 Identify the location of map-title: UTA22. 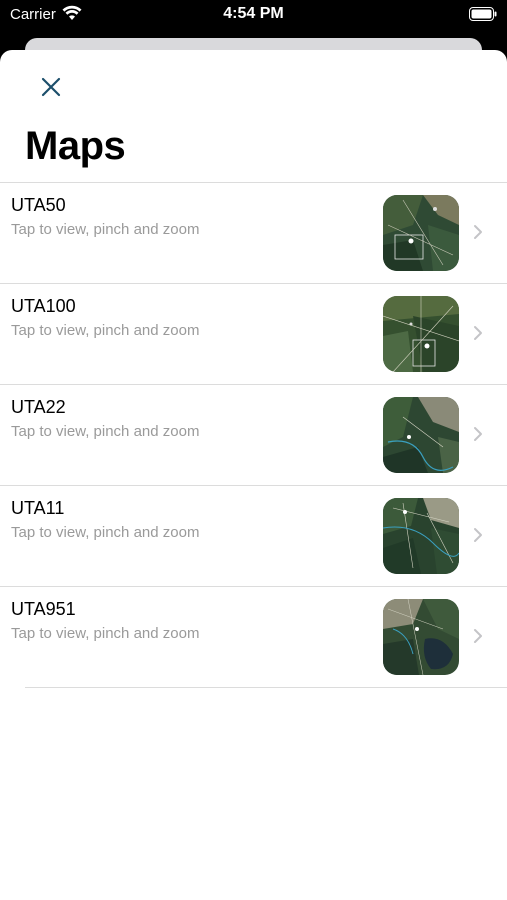
(38, 407).